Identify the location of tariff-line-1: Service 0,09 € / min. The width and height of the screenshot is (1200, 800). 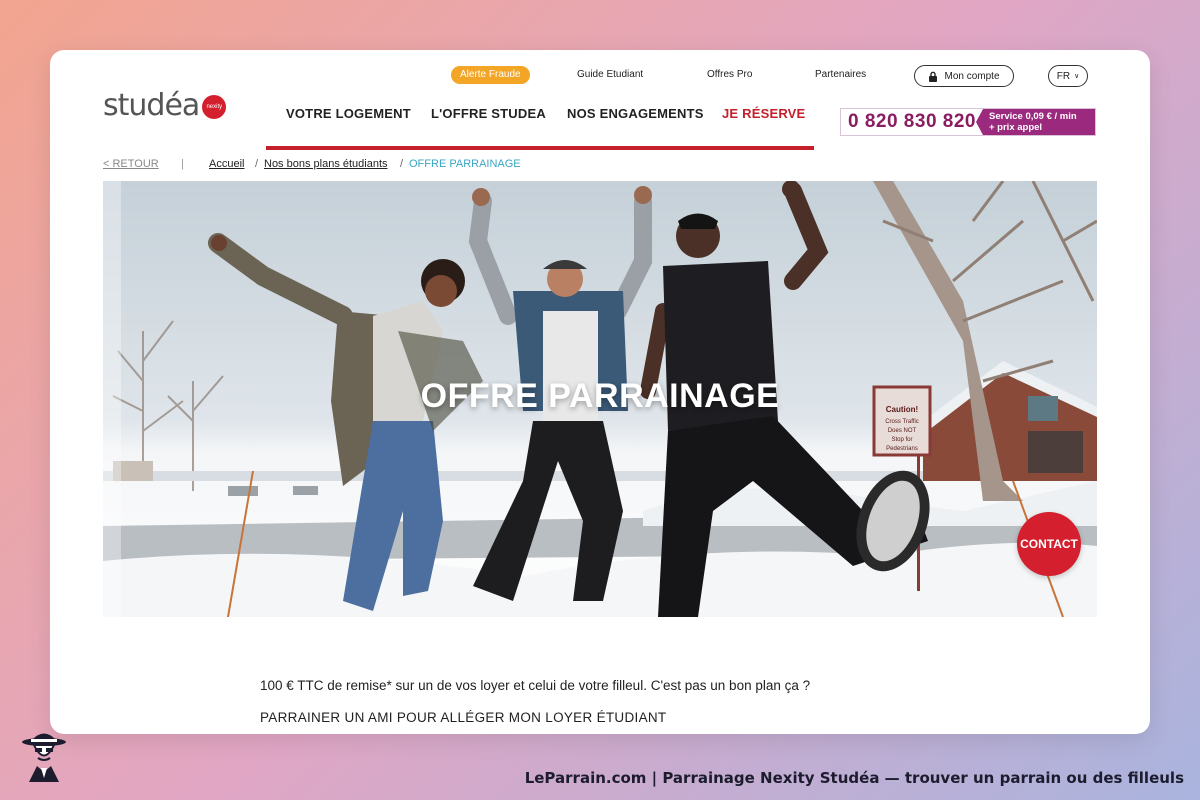
(1033, 116).